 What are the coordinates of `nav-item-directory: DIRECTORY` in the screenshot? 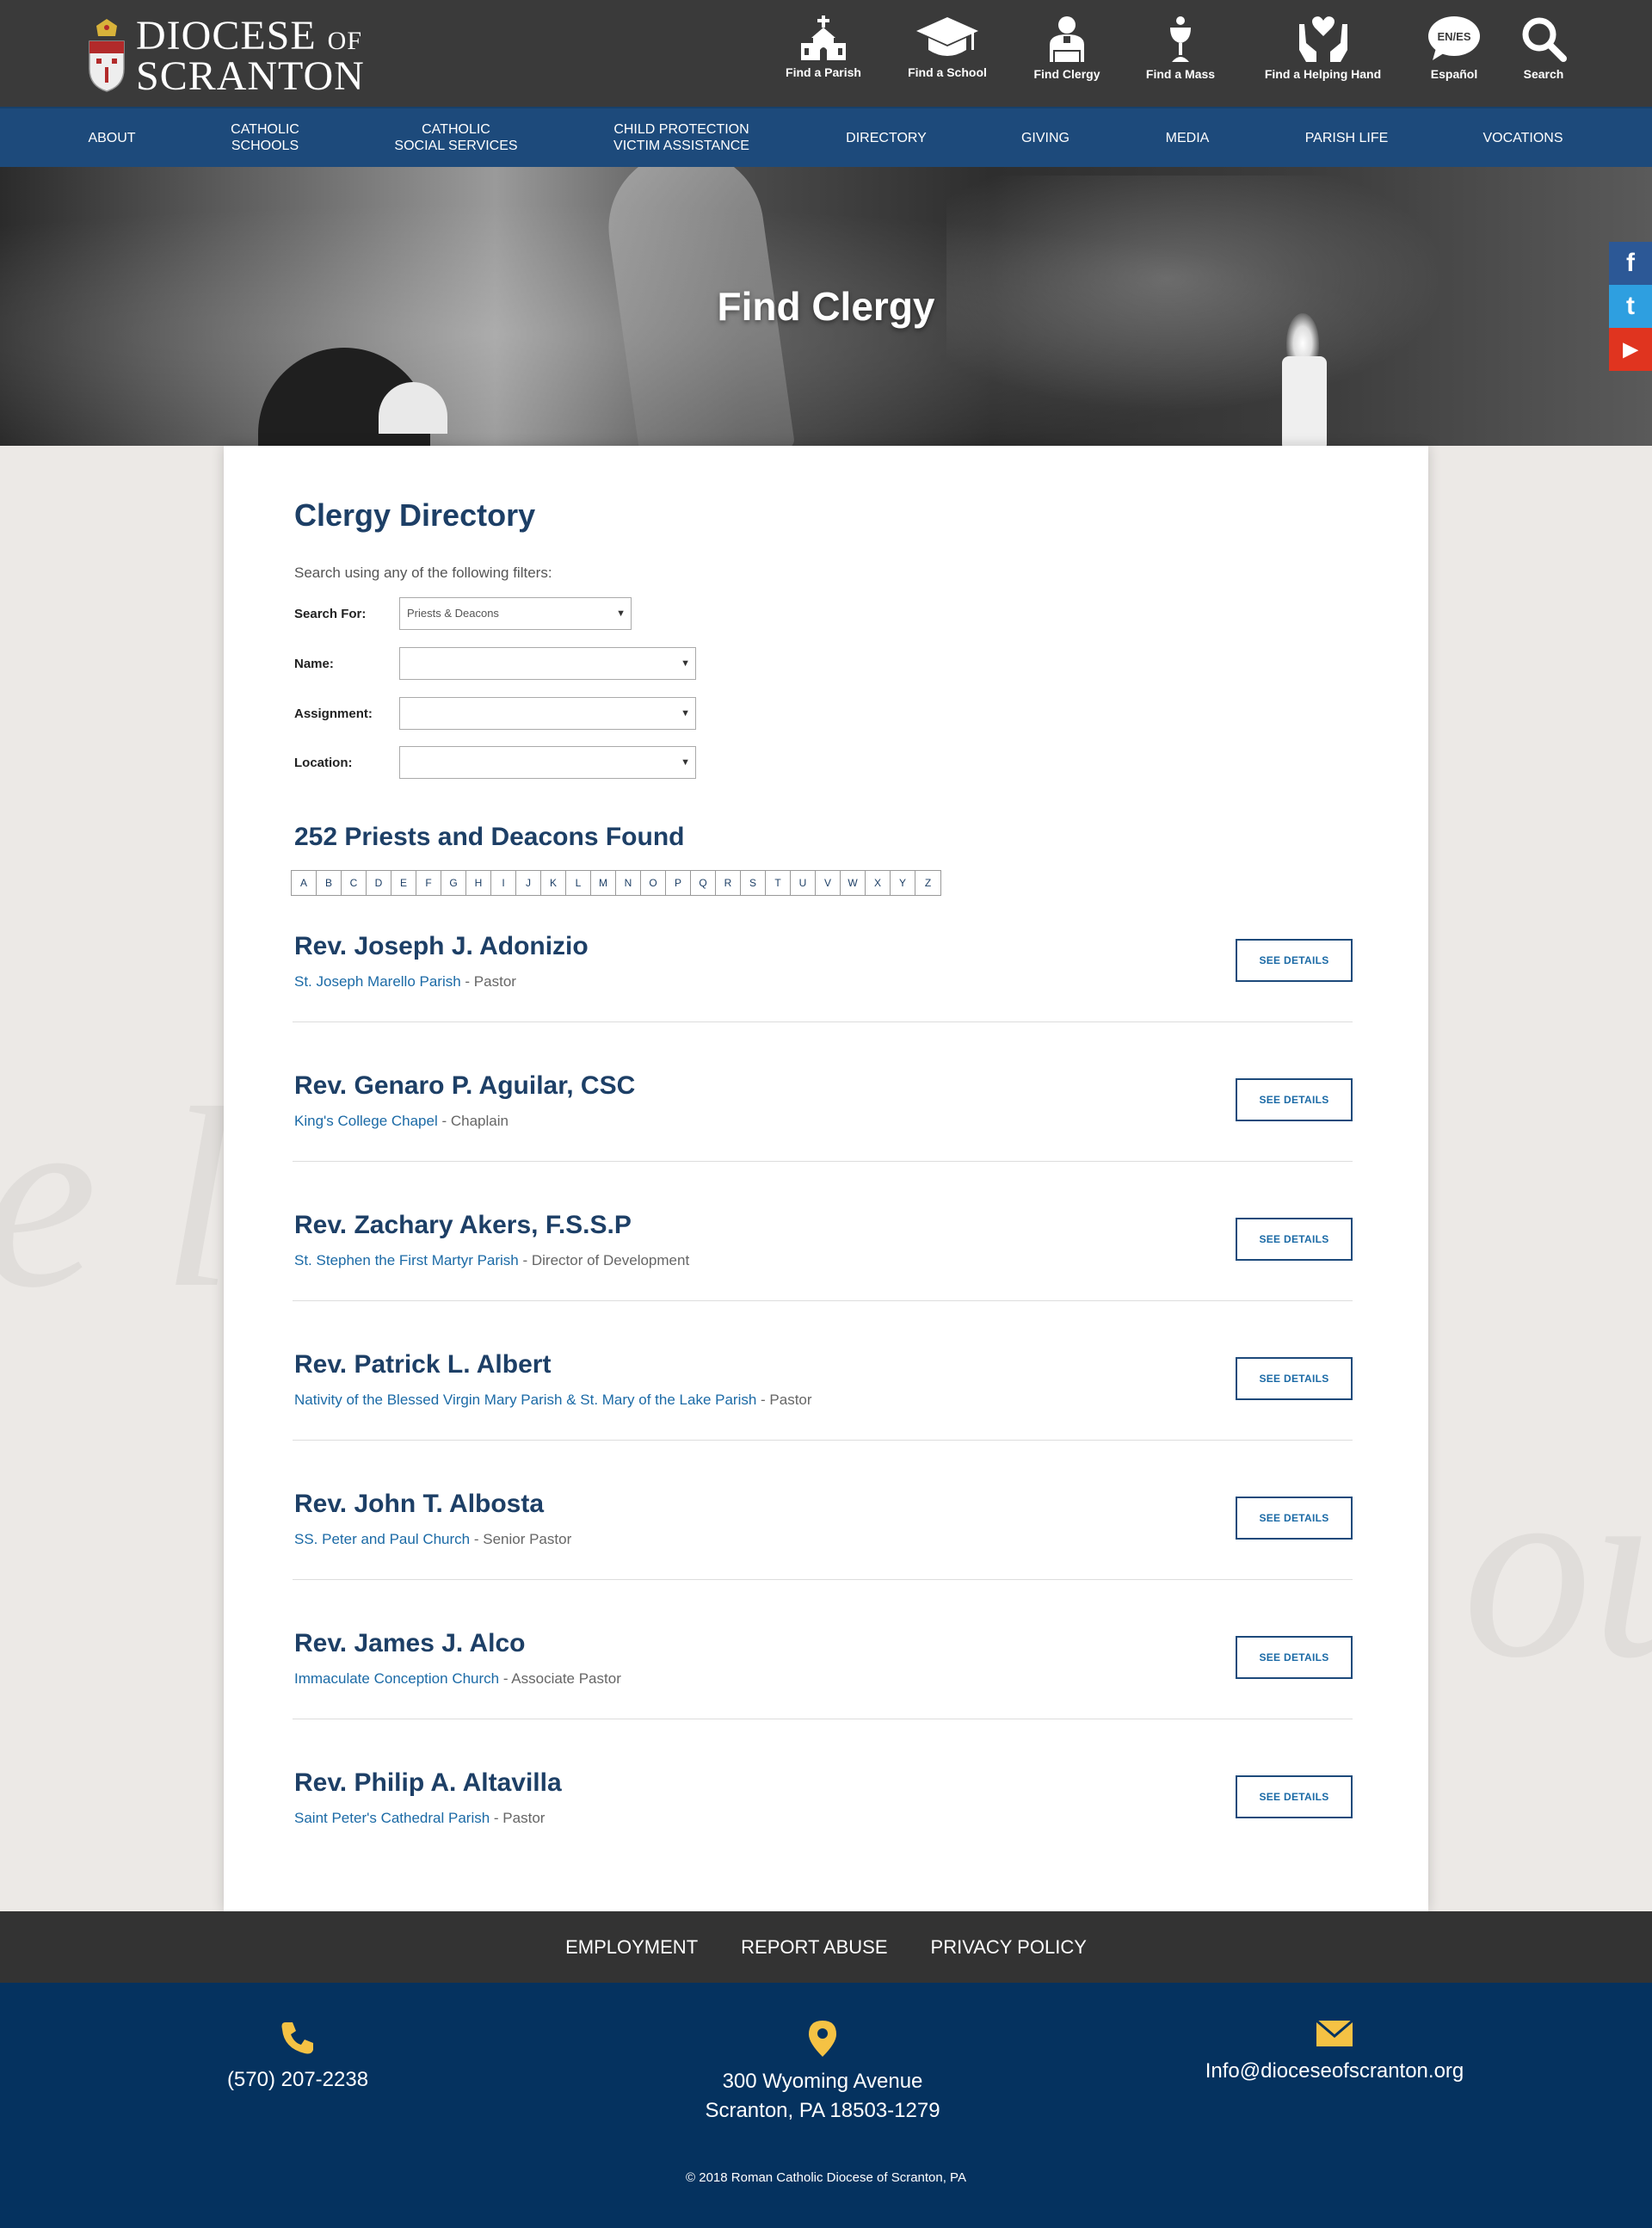 It's located at (886, 137).